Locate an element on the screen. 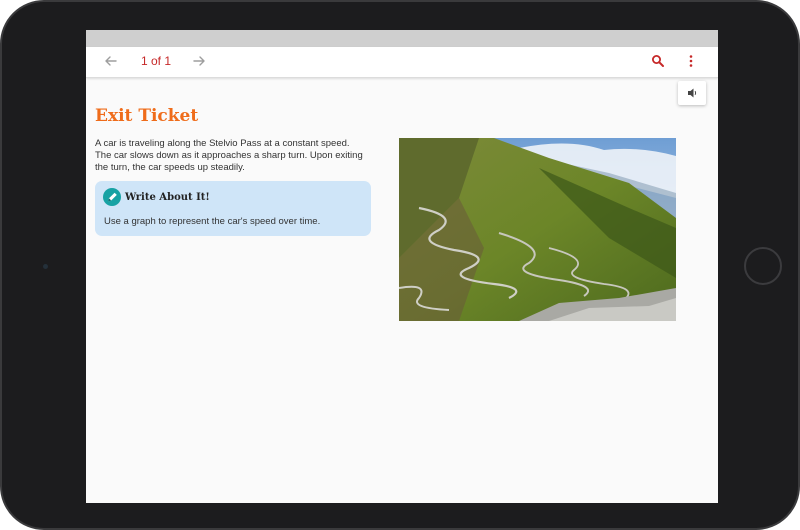  callout-heading: Write About It! is located at coordinates (167, 197).